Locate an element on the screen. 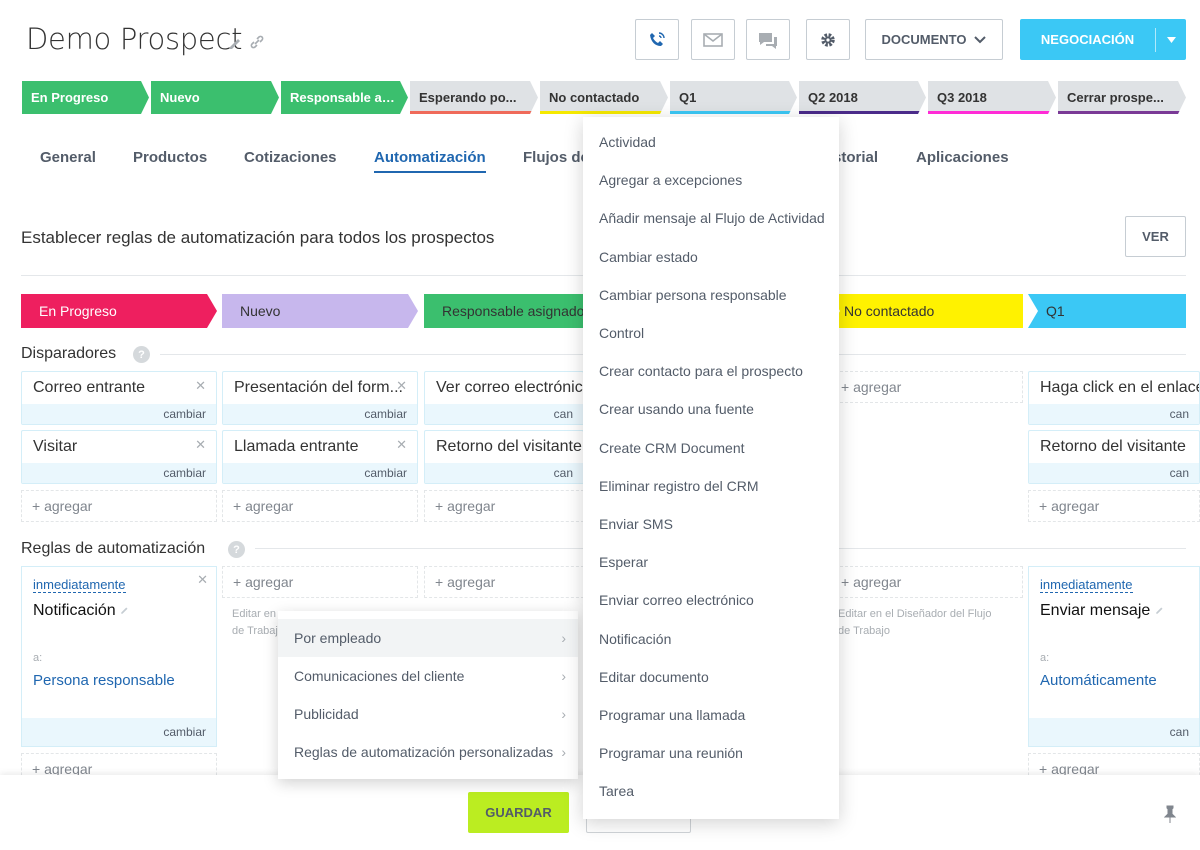 The image size is (1200, 850). action-menu-item: Crear contacto para el prospecto is located at coordinates (711, 371).